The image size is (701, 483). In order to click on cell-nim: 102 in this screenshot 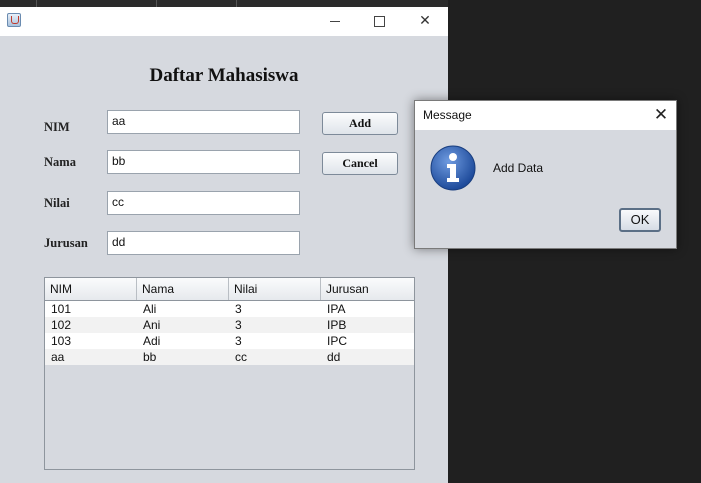, I will do `click(61, 325)`.